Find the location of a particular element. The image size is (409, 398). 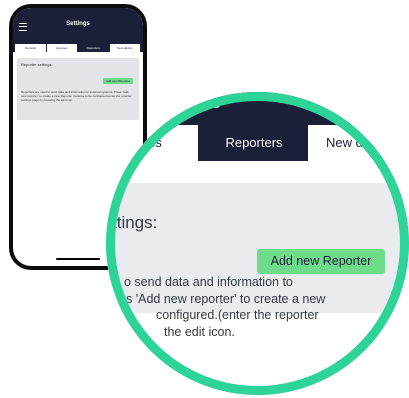

tab-licenses: Licenses is located at coordinates (62, 48).